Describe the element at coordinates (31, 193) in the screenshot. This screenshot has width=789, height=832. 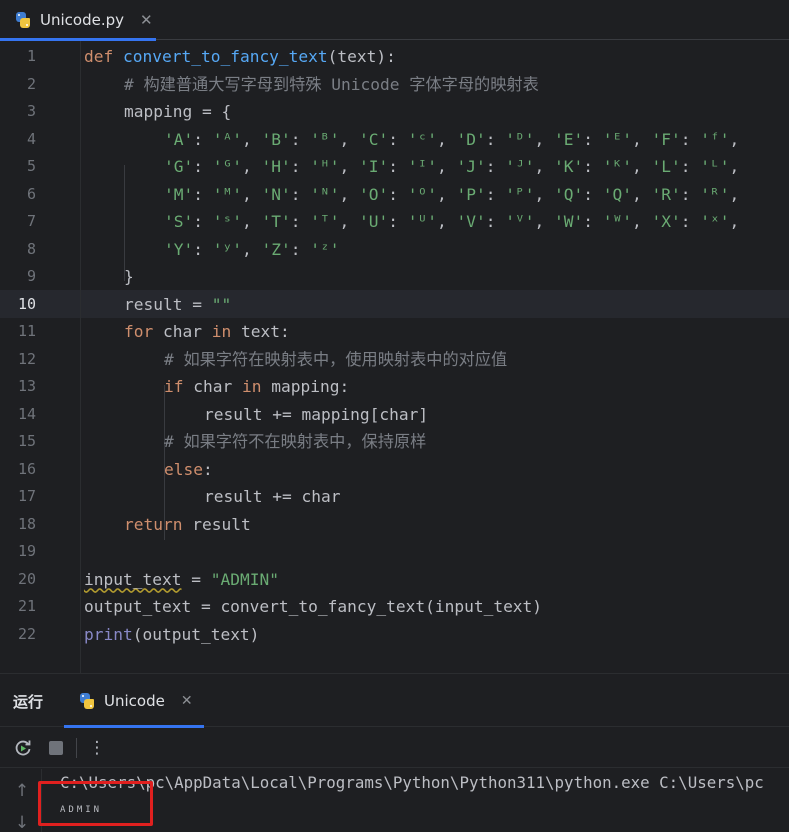
I see `line-number: 6` at that location.